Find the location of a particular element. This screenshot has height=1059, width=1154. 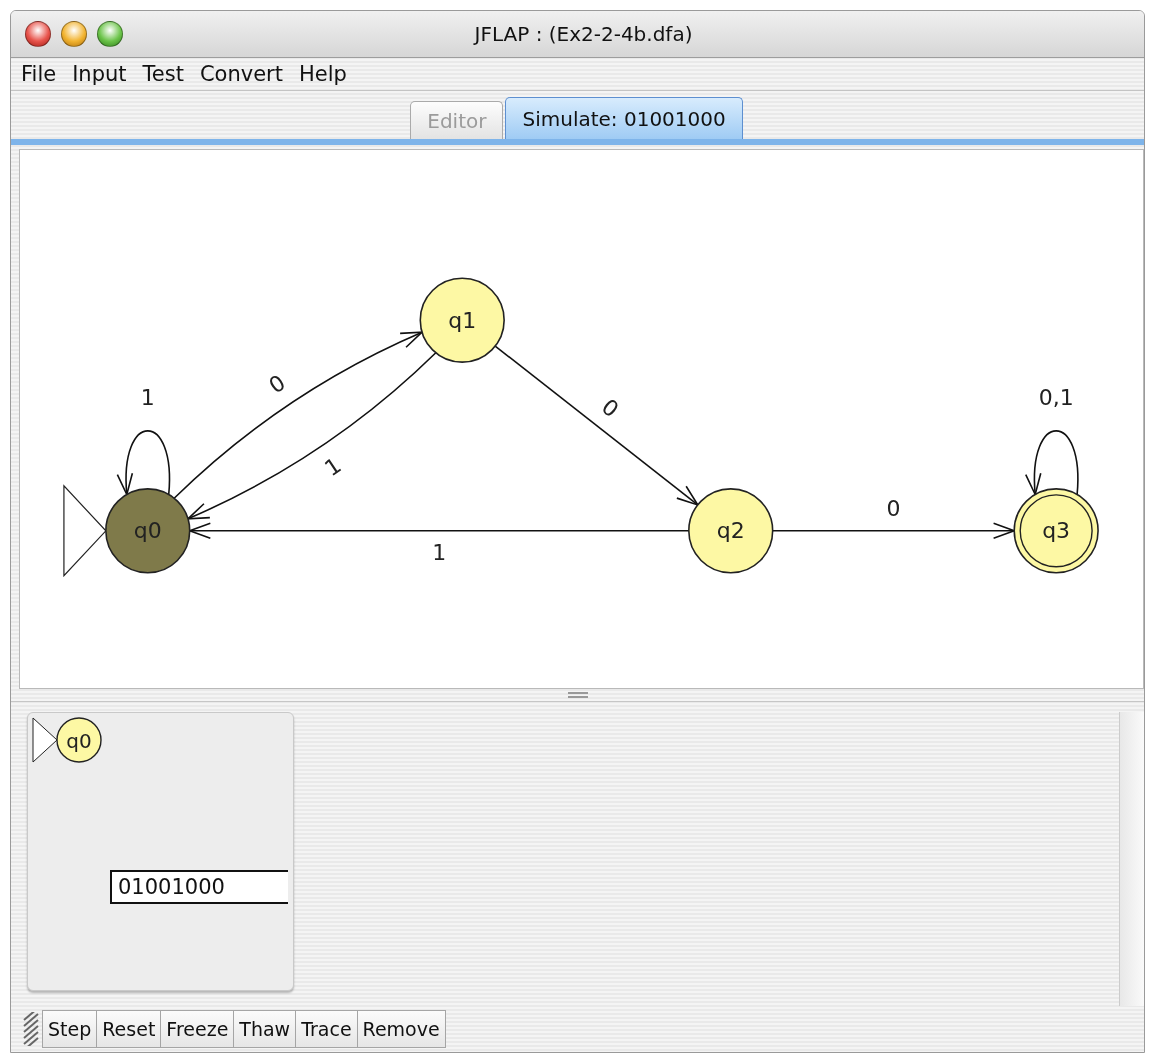

close-button is located at coordinates (38, 34).